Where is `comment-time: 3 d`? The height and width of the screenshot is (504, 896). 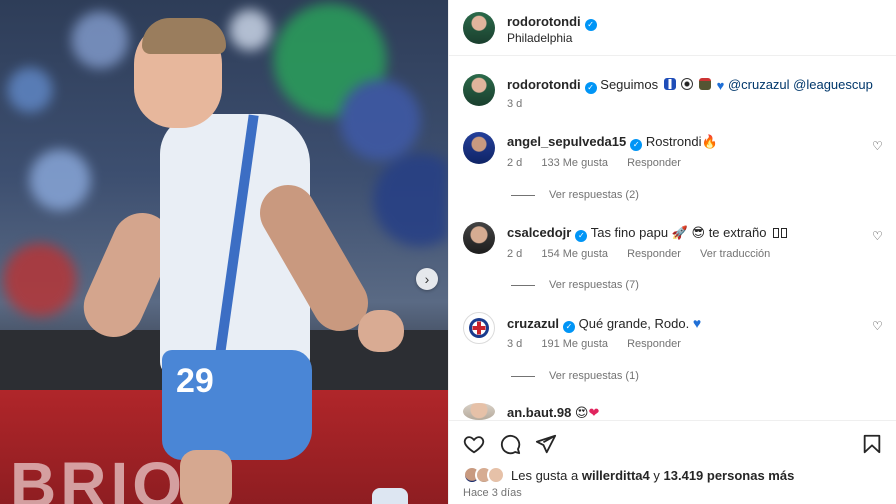 comment-time: 3 d is located at coordinates (515, 344).